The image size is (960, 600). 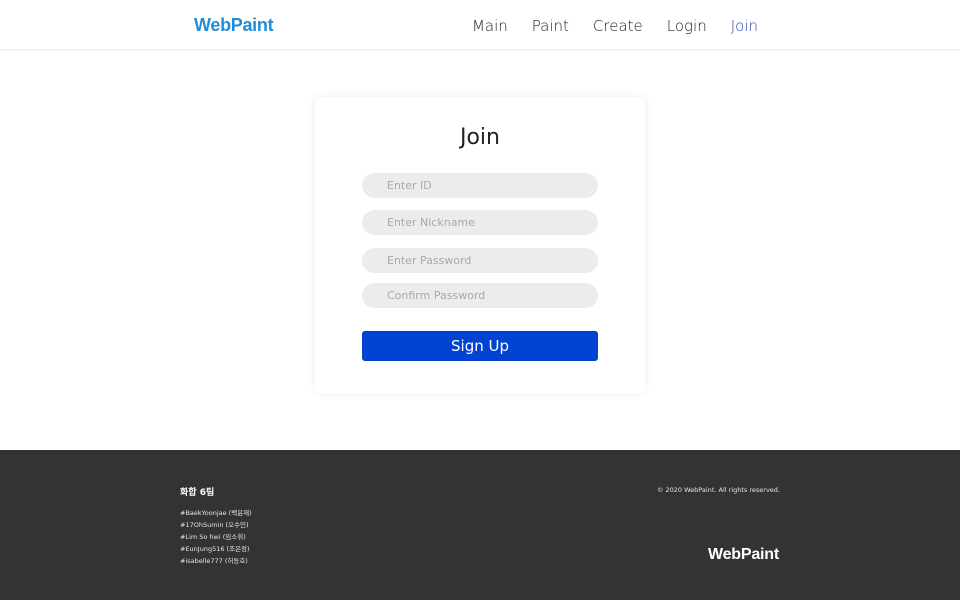 I want to click on nav-main: Main, so click(x=490, y=26).